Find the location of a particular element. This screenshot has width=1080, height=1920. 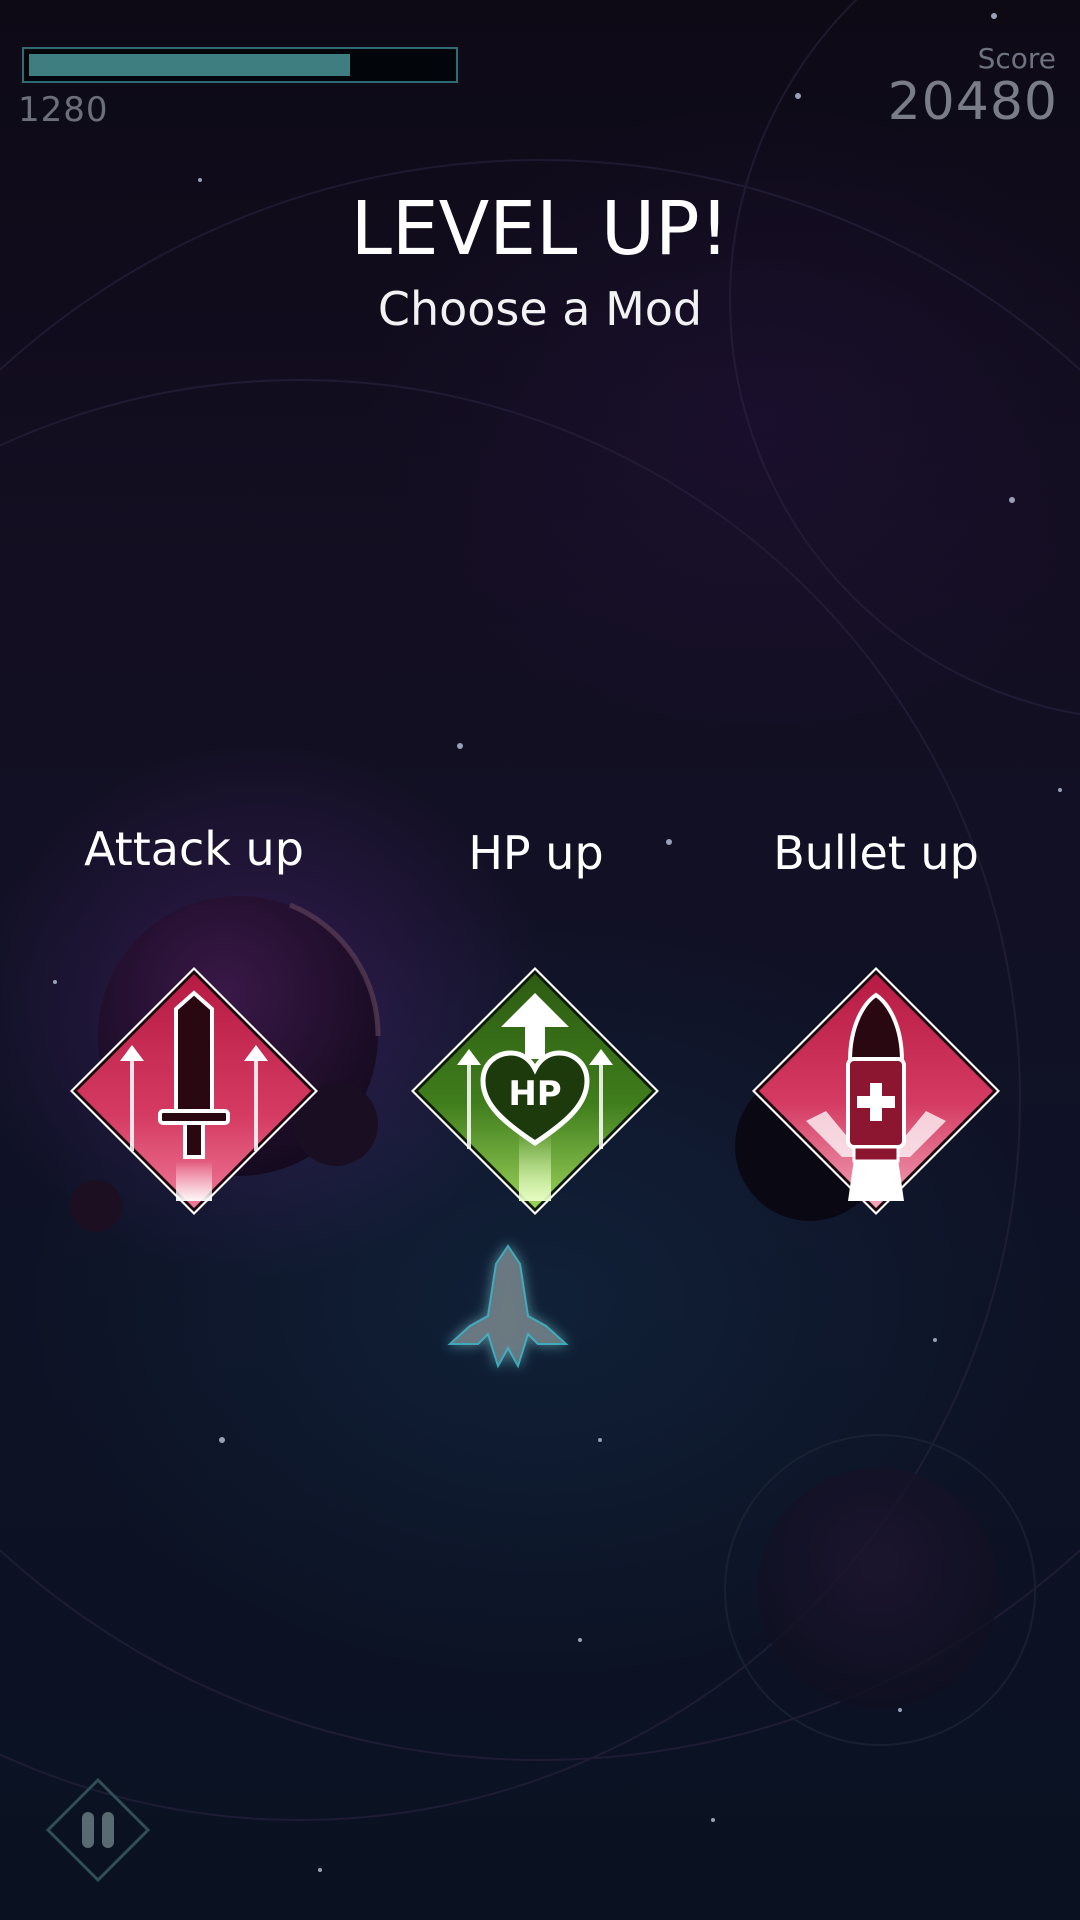

mod-card-attack-up is located at coordinates (194, 1091).